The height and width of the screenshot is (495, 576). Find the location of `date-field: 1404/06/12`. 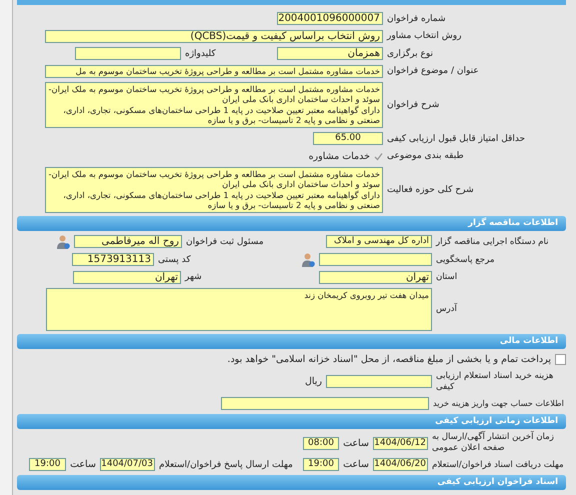

date-field: 1404/06/12 is located at coordinates (400, 443).